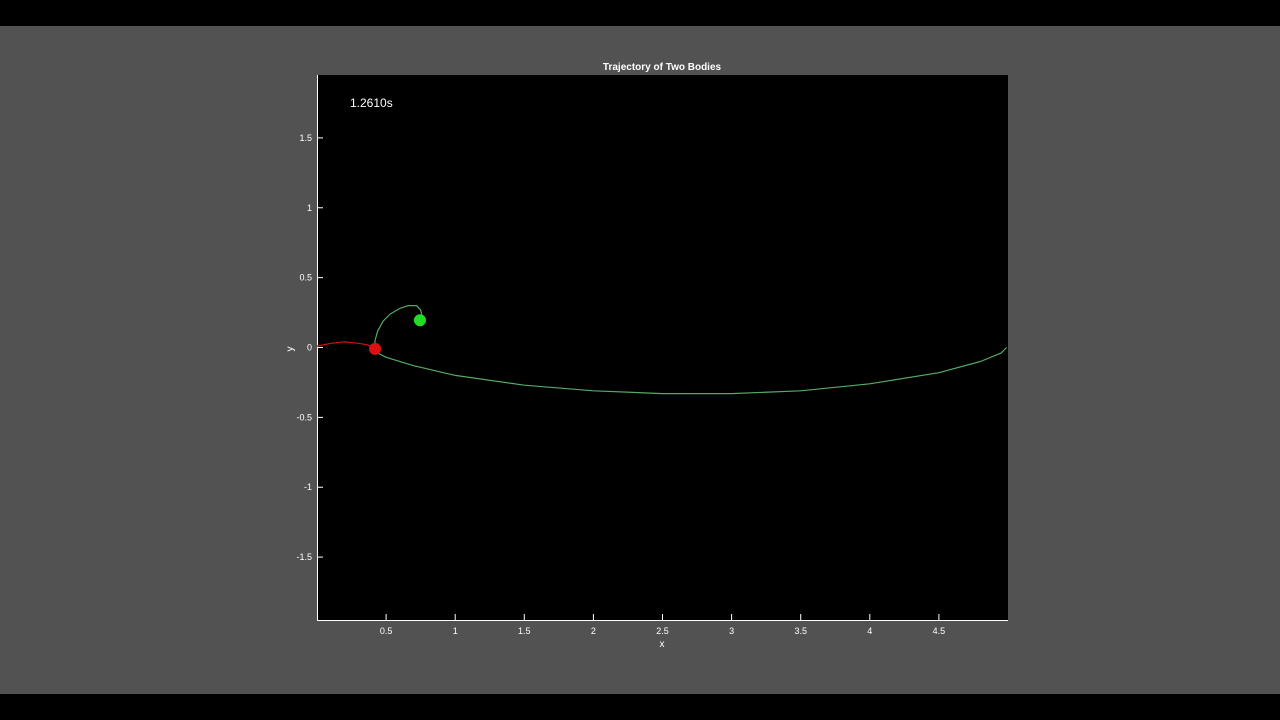 Image resolution: width=1280 pixels, height=720 pixels. I want to click on x-tick-label: 1, so click(455, 631).